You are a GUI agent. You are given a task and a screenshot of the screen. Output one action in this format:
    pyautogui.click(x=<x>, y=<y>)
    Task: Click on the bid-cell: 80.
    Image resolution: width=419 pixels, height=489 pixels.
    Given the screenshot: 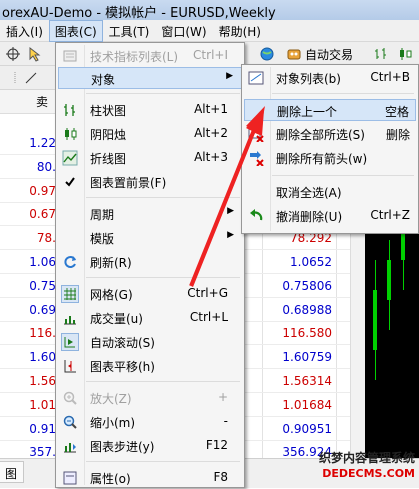 What is the action you would take?
    pyautogui.click(x=46, y=167)
    